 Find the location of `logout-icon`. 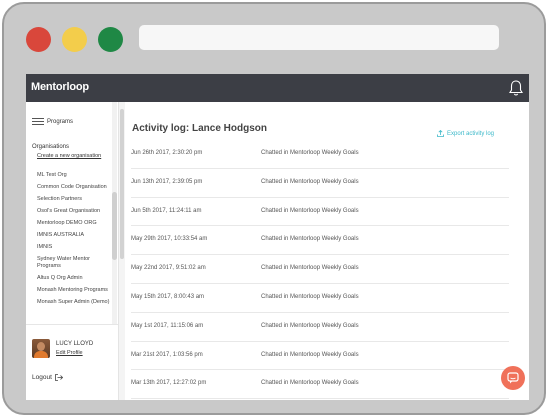

logout-icon is located at coordinates (58, 377).